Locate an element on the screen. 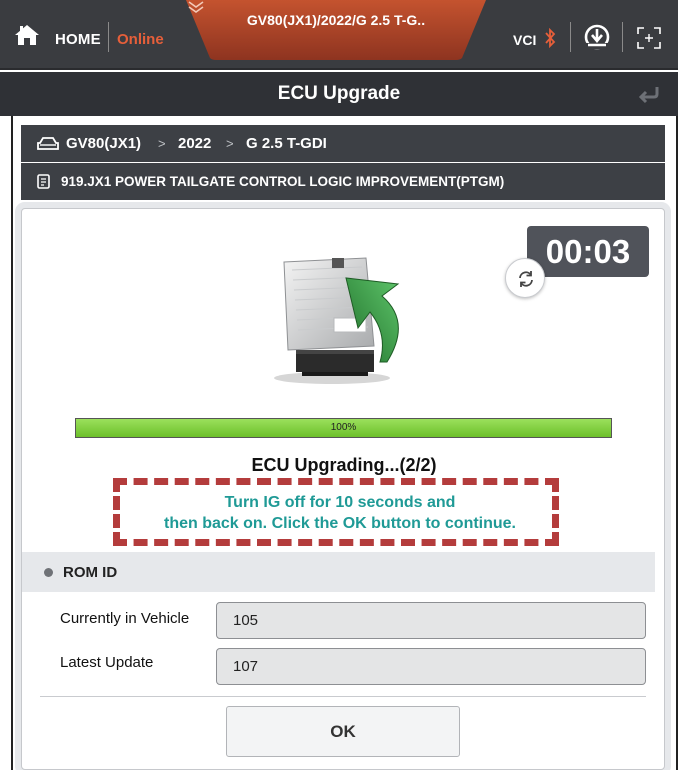 The image size is (678, 770). latest-rom-label: Latest Update is located at coordinates (107, 662).